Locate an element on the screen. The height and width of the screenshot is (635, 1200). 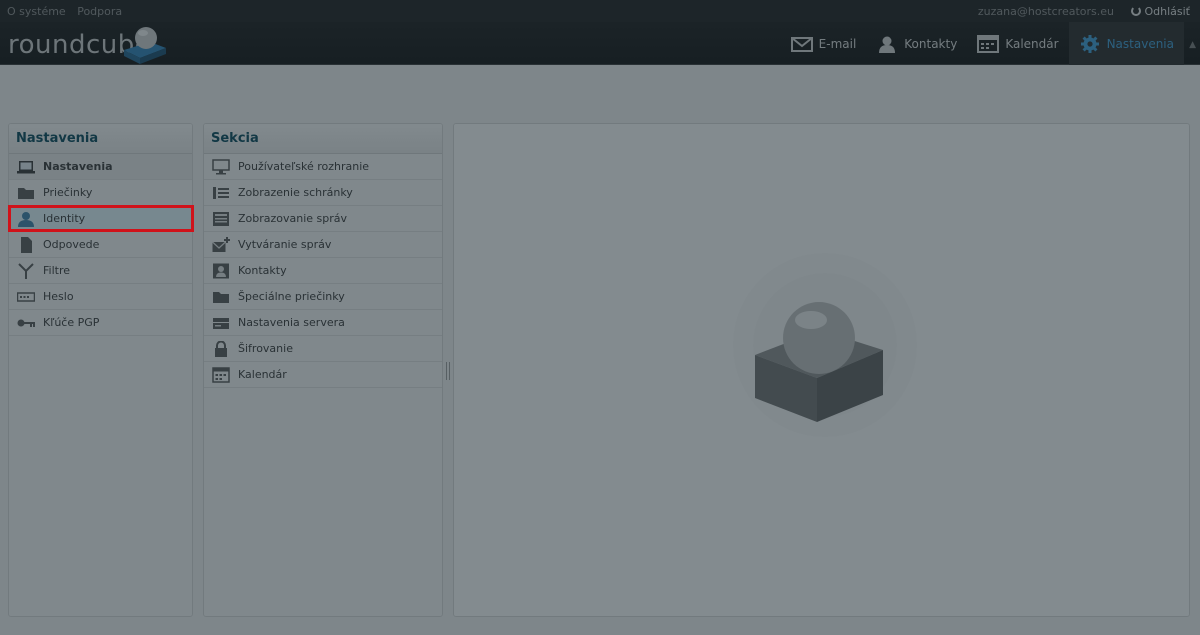
settings-panel-title: Nastavenia is located at coordinates (100, 139).